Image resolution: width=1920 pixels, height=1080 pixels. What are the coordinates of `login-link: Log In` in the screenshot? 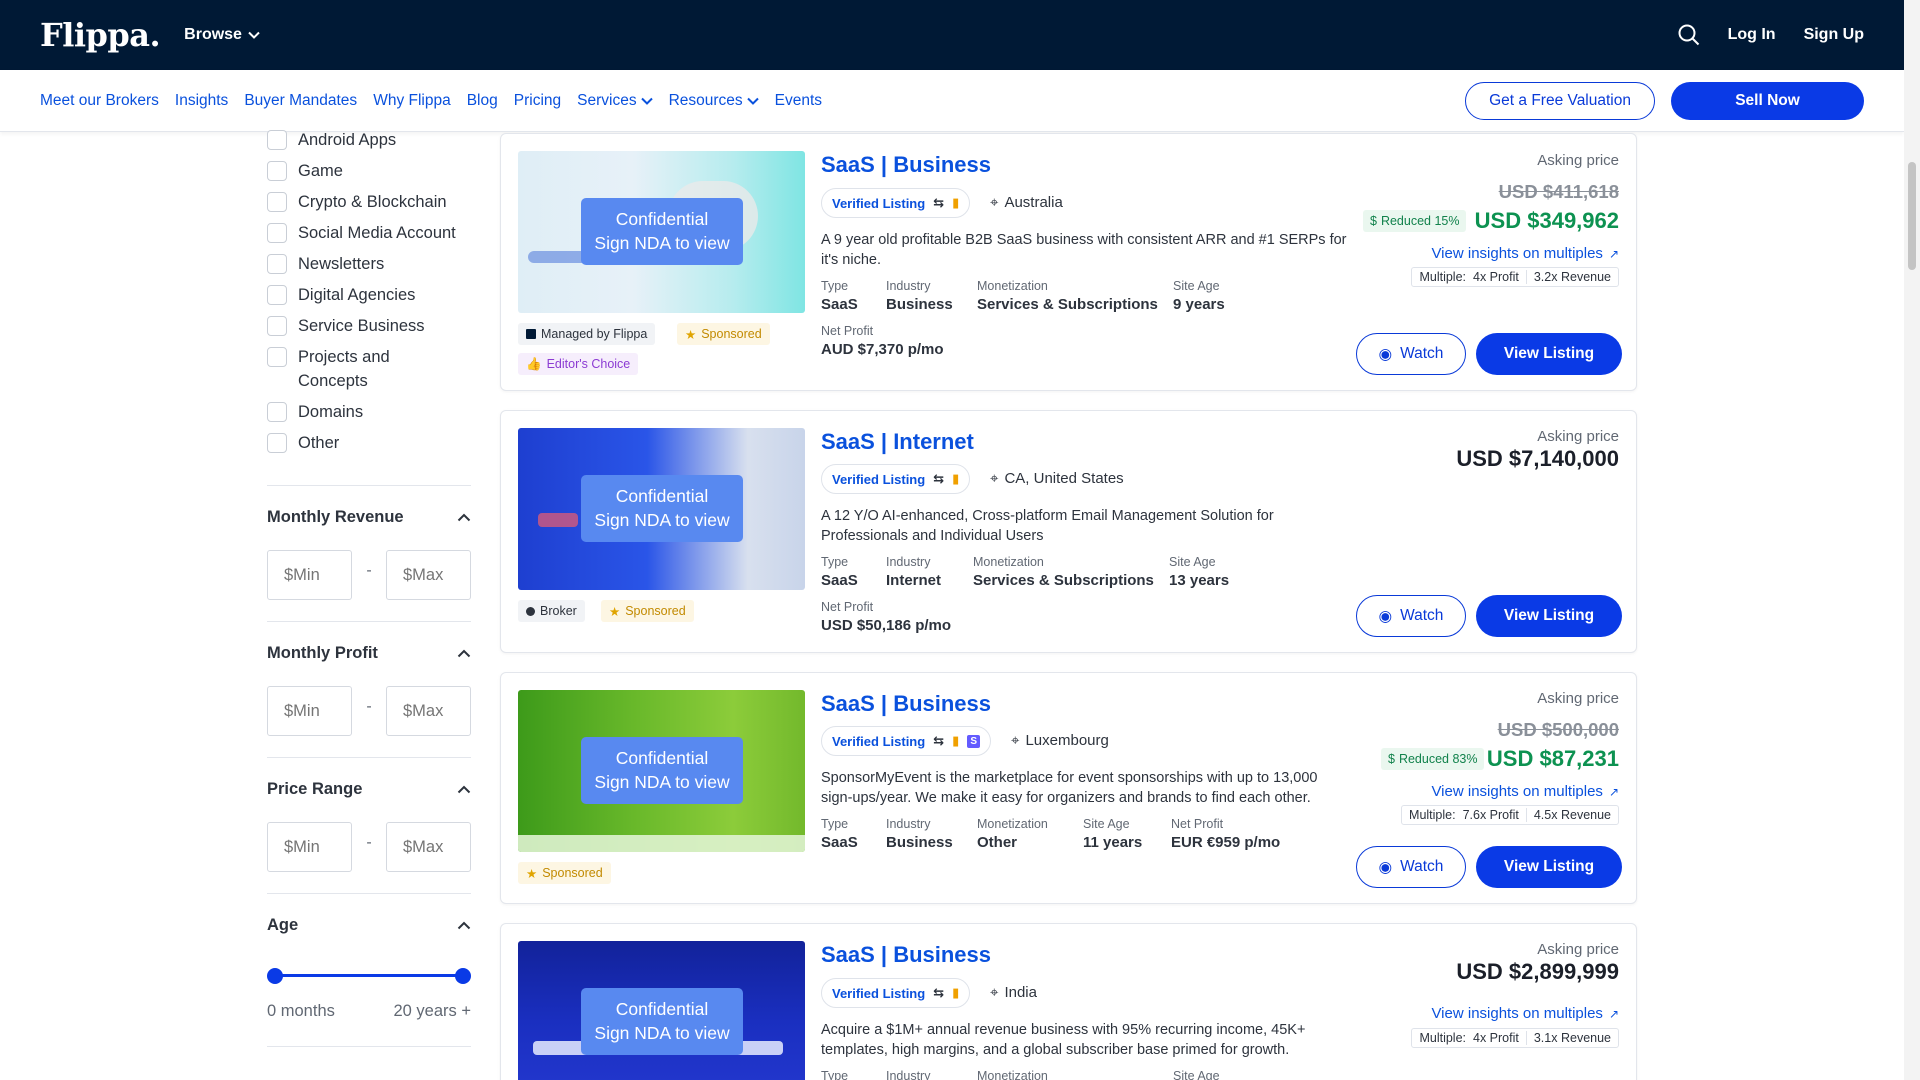 It's located at (1752, 35).